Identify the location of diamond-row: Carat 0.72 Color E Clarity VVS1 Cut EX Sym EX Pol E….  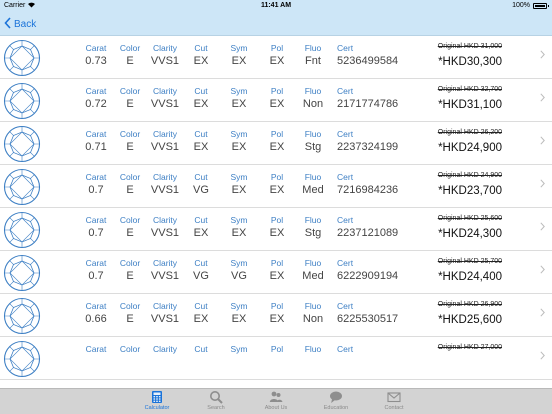
(276, 100).